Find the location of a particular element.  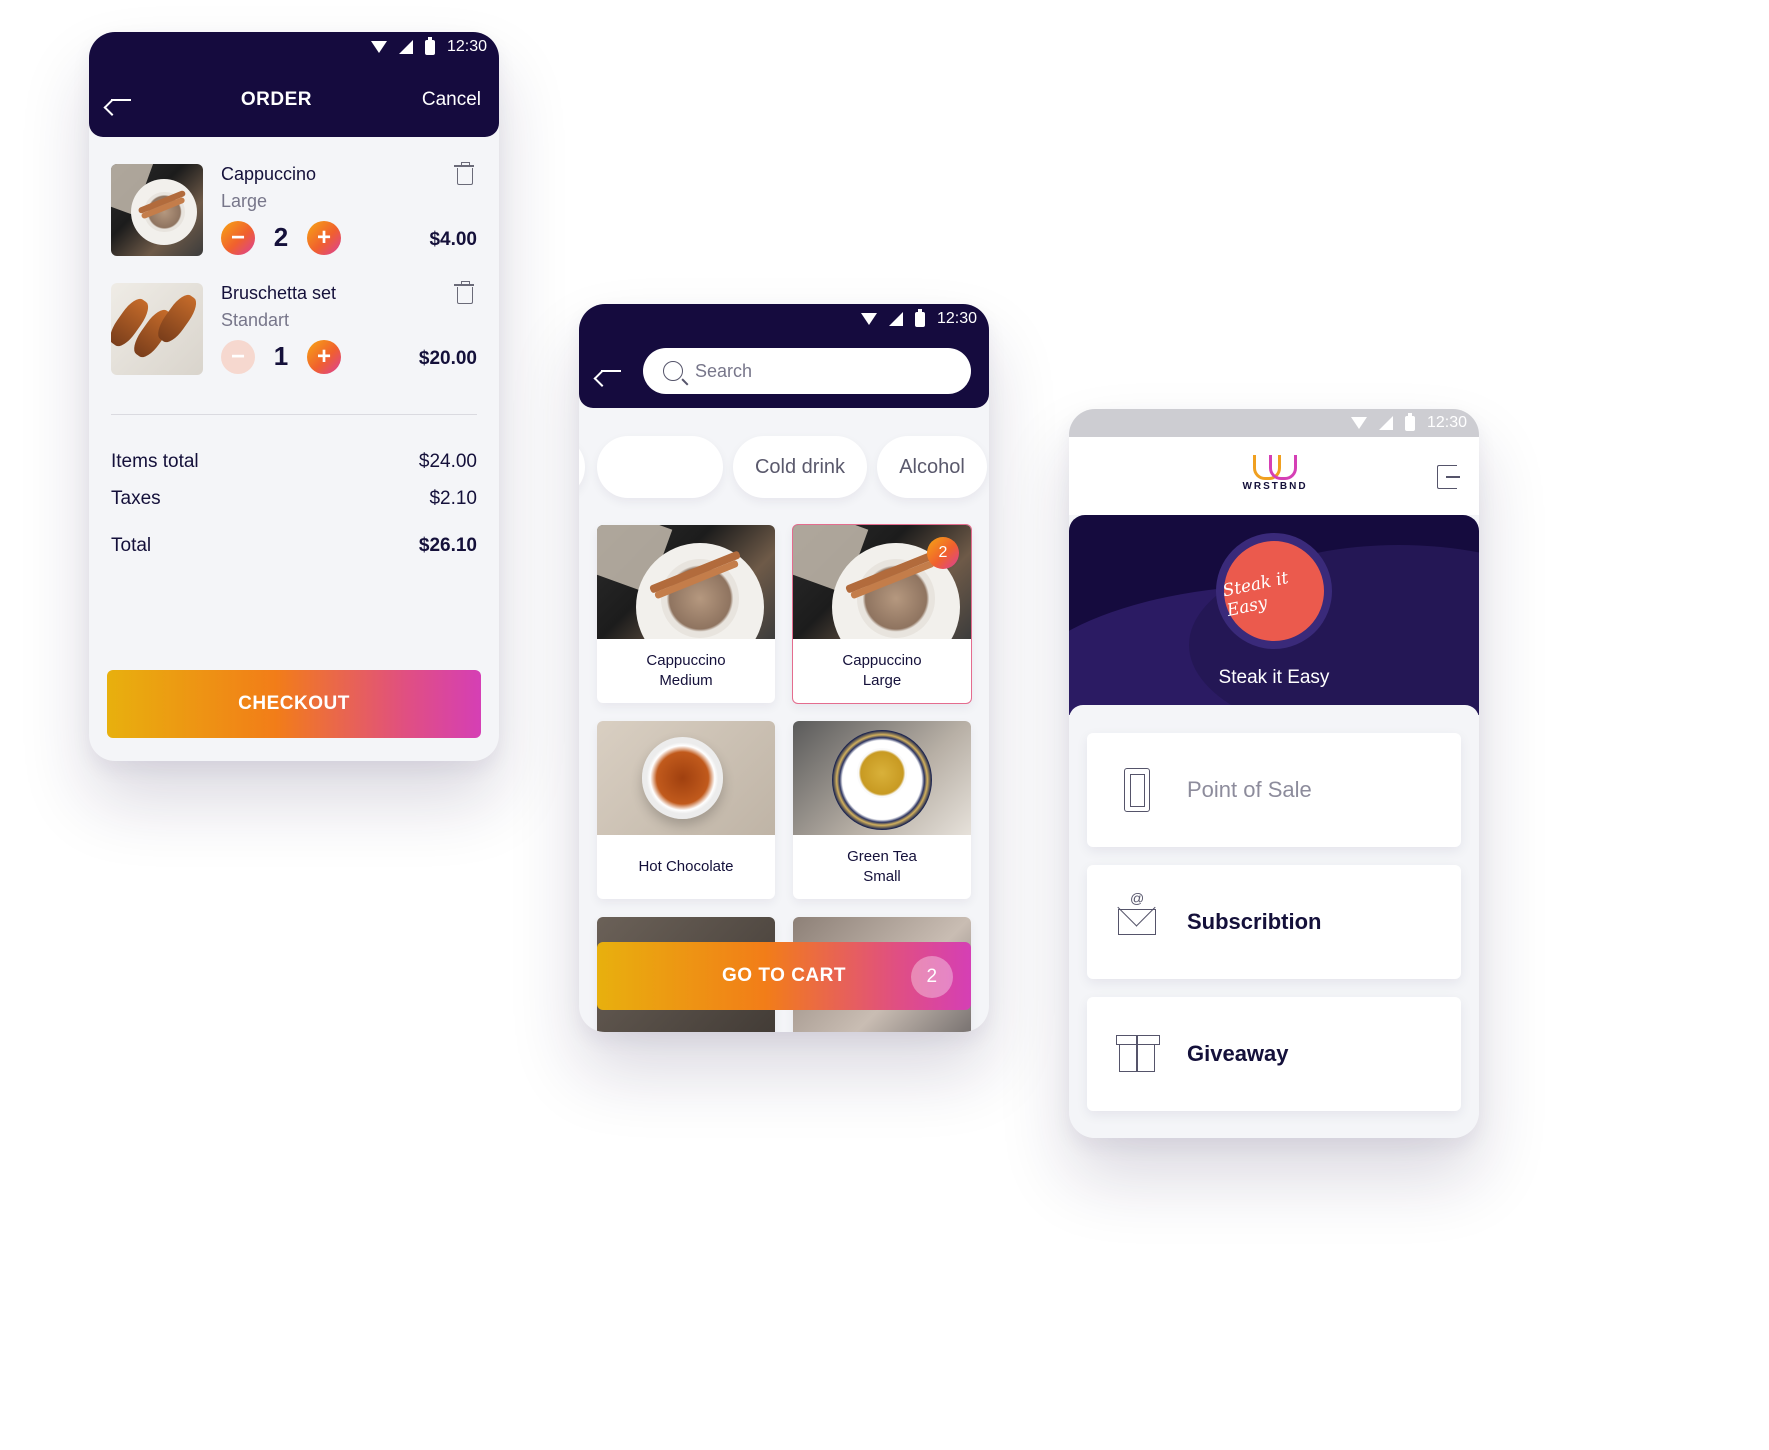

category-chip-previous is located at coordinates (582, 467).